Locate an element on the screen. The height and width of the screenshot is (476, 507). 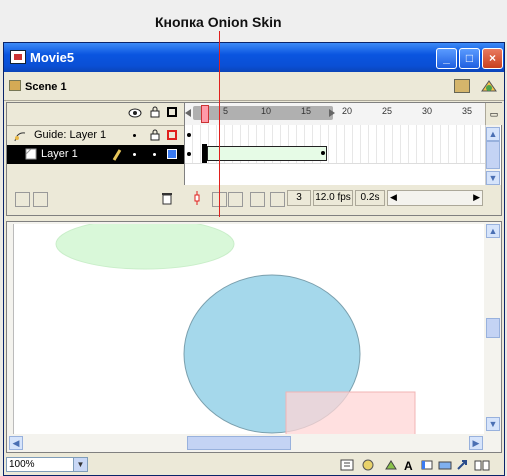
onion-skin-outlines-button is located at coordinates (235, 199).